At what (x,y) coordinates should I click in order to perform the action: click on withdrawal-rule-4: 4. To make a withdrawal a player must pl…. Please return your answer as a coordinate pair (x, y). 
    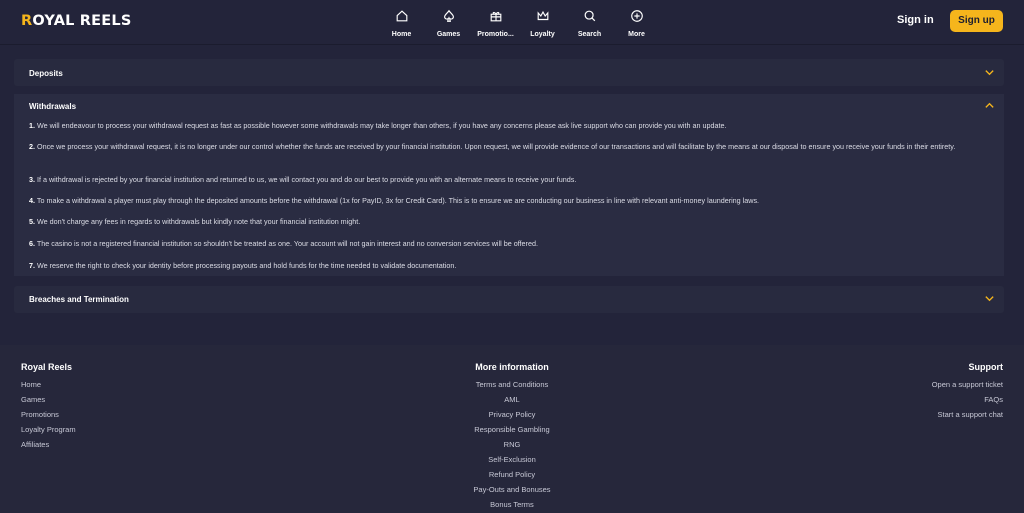
    Looking at the image, I should click on (509, 201).